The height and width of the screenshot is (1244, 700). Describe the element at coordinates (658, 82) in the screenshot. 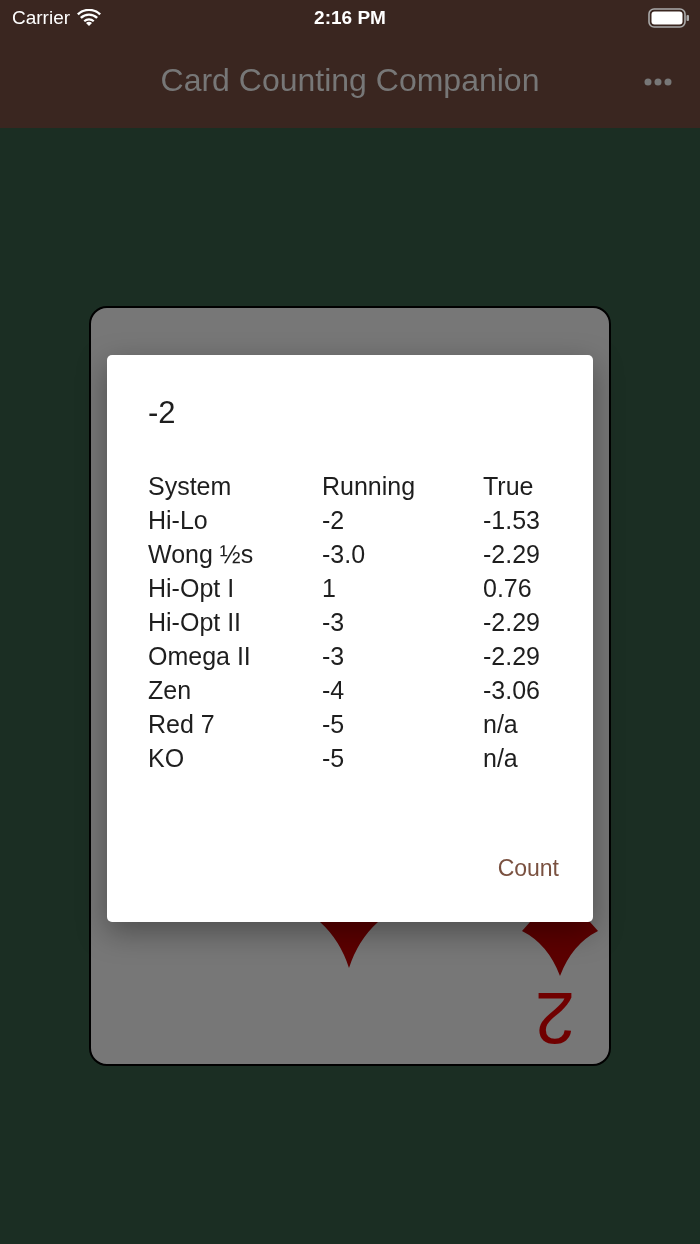

I see `more-icon` at that location.